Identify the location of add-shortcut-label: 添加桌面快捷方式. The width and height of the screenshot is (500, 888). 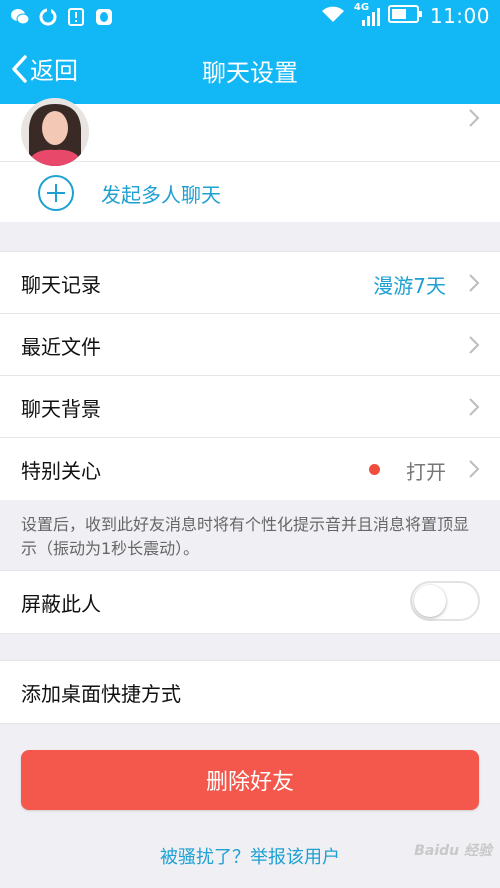
(101, 694).